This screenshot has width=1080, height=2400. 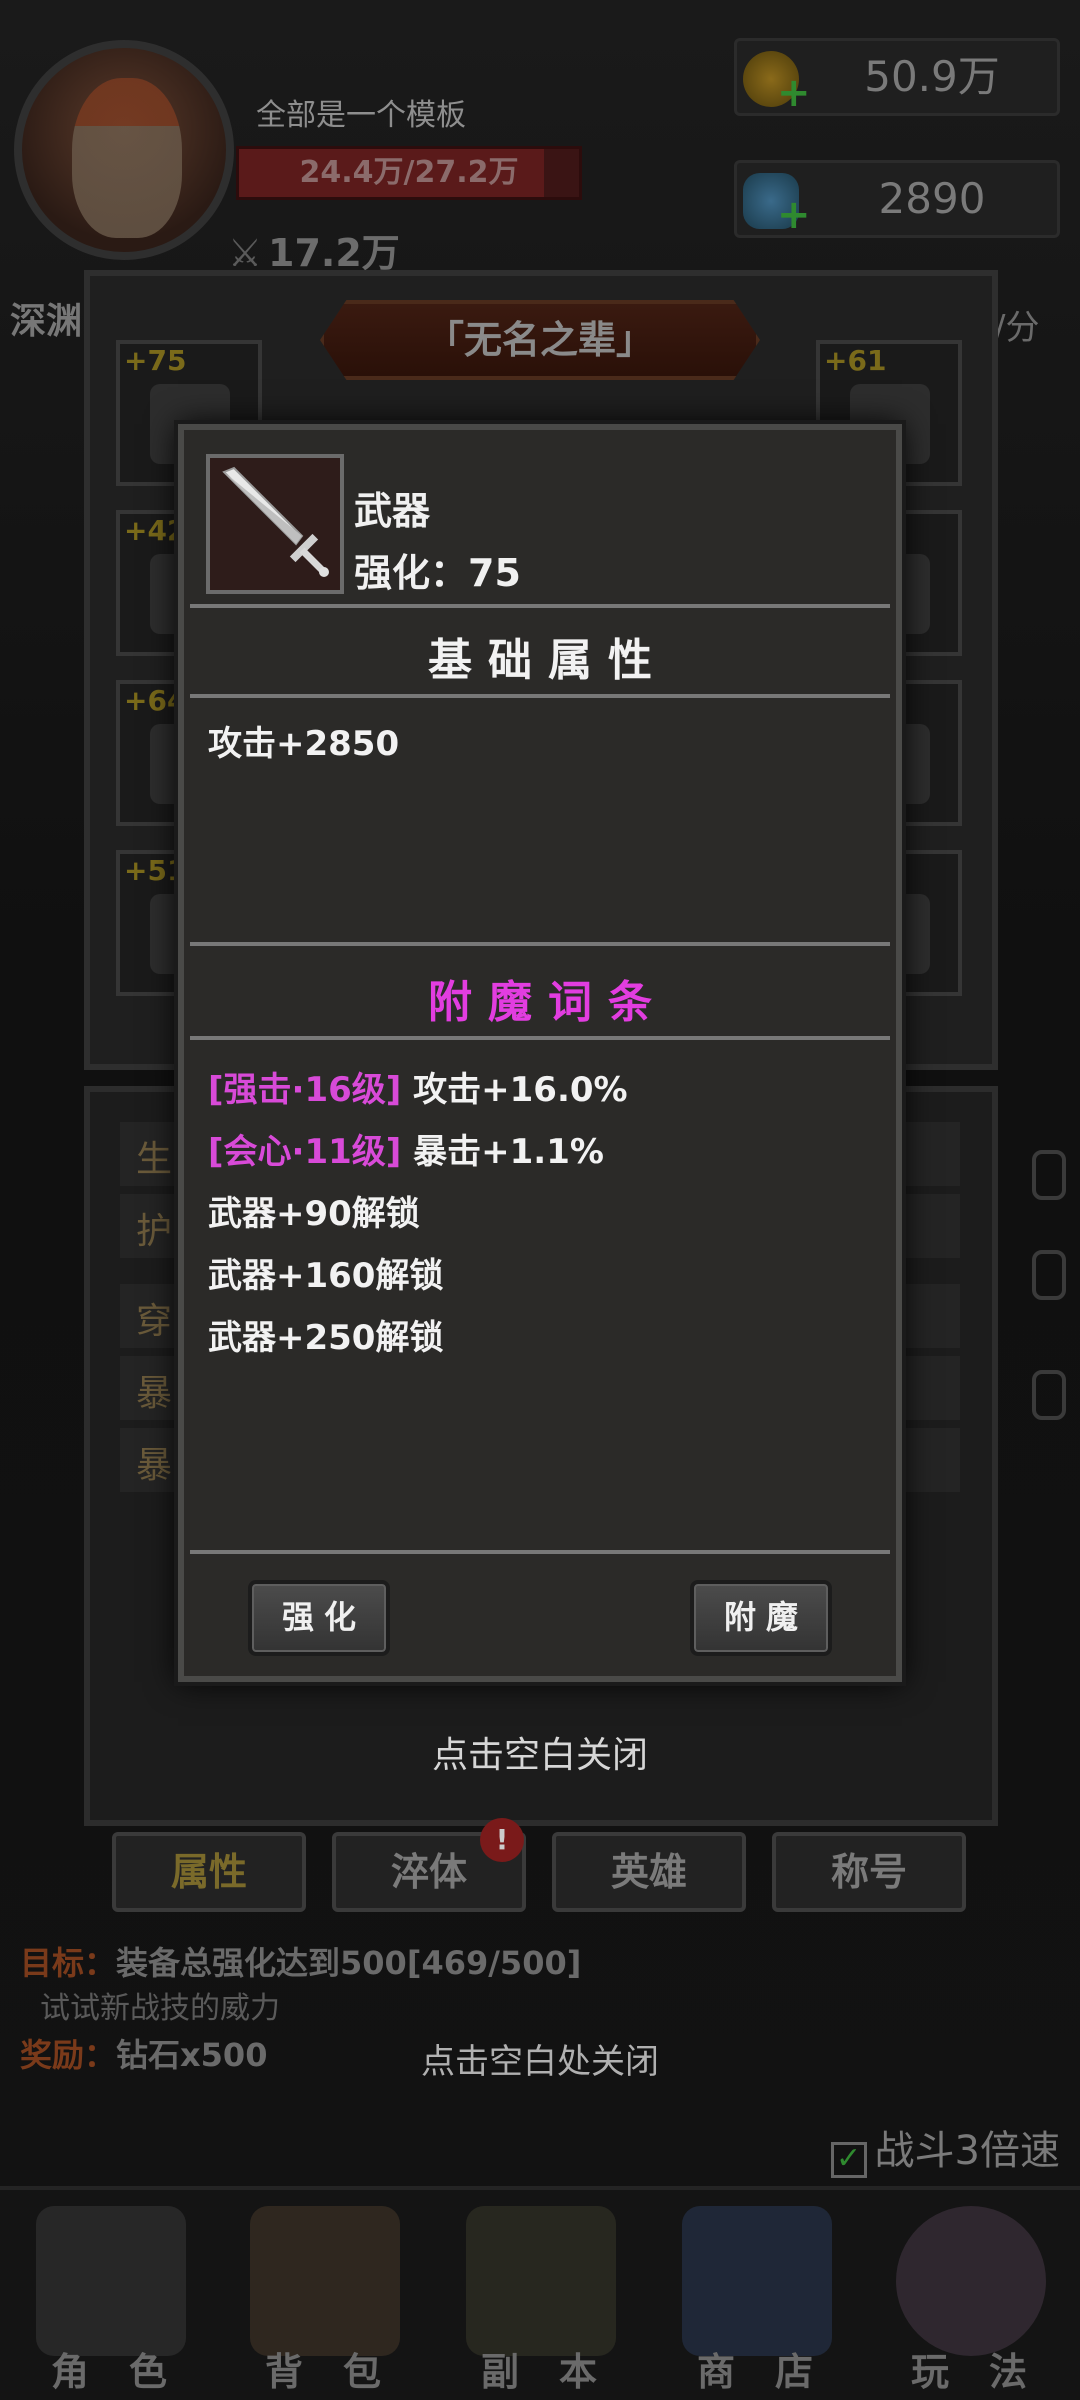 I want to click on enchant-effect: 暴击+1.1%, so click(x=508, y=1152).